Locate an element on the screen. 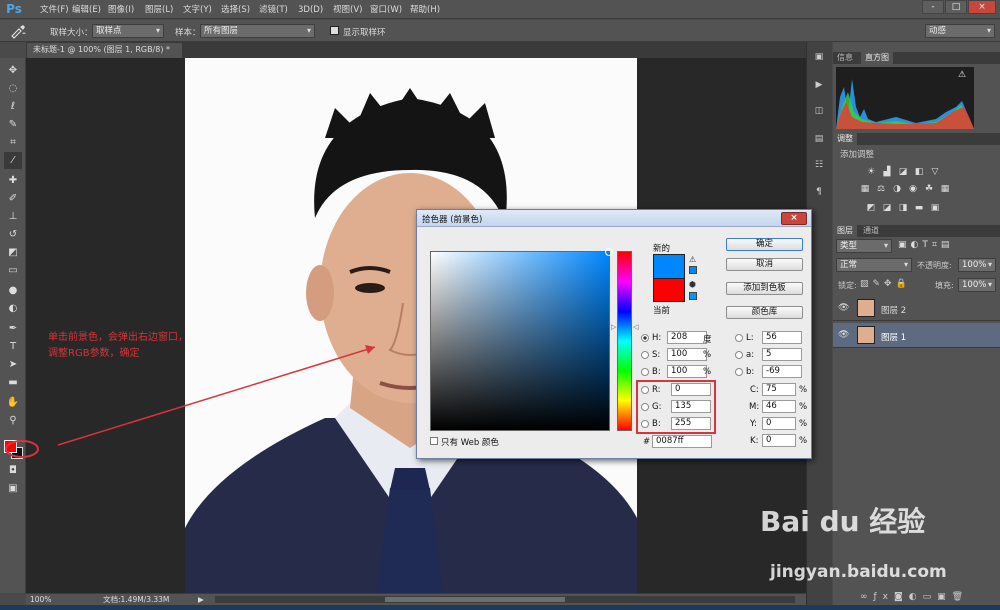 The width and height of the screenshot is (1000, 610). sample-dropdown: 所有图层 is located at coordinates (257, 31).